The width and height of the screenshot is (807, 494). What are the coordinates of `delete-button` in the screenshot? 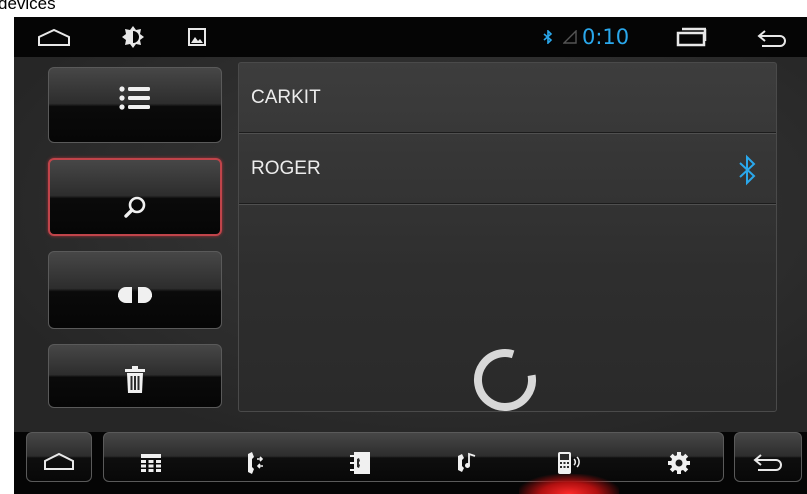 It's located at (135, 376).